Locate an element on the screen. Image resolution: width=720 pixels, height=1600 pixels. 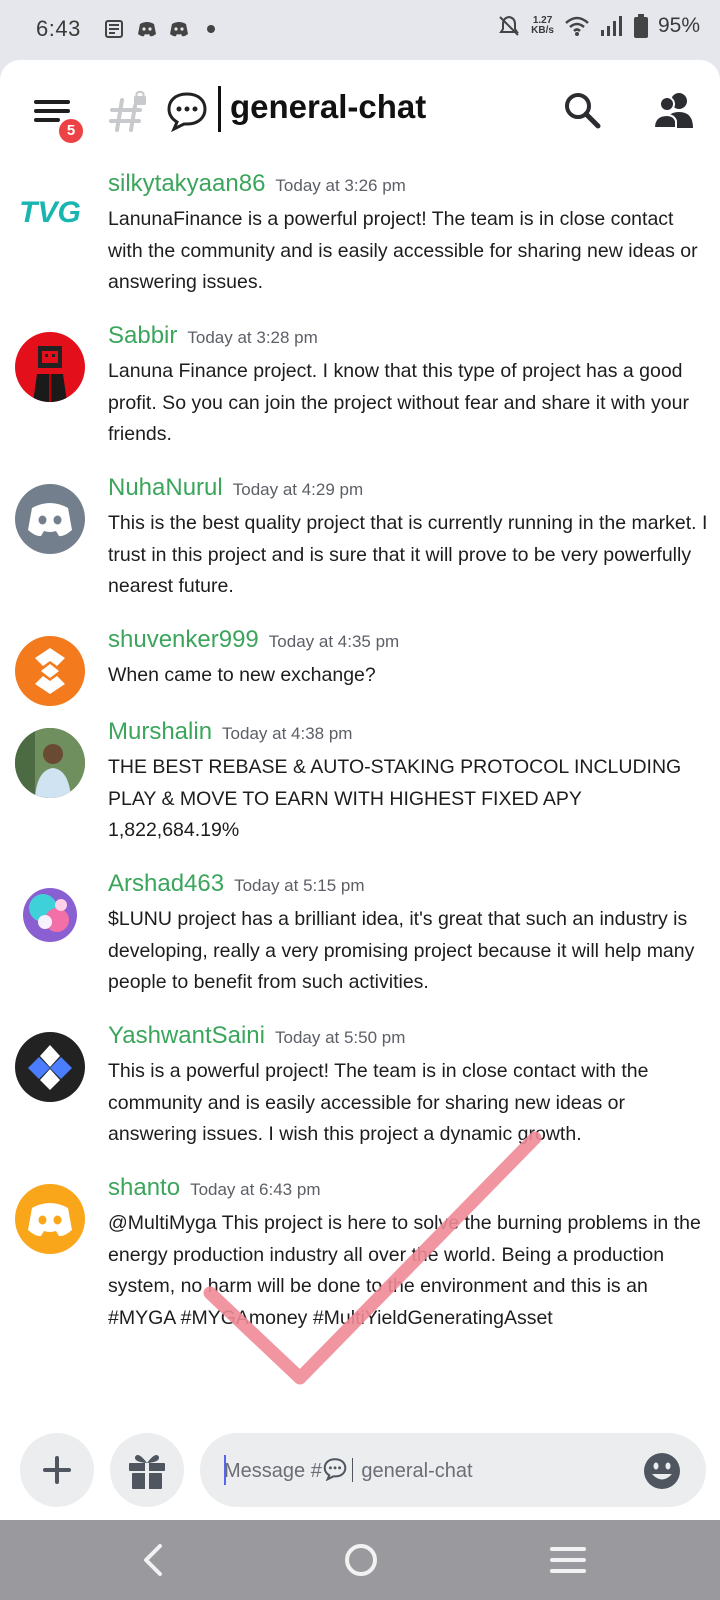
gift-button is located at coordinates (147, 1470).